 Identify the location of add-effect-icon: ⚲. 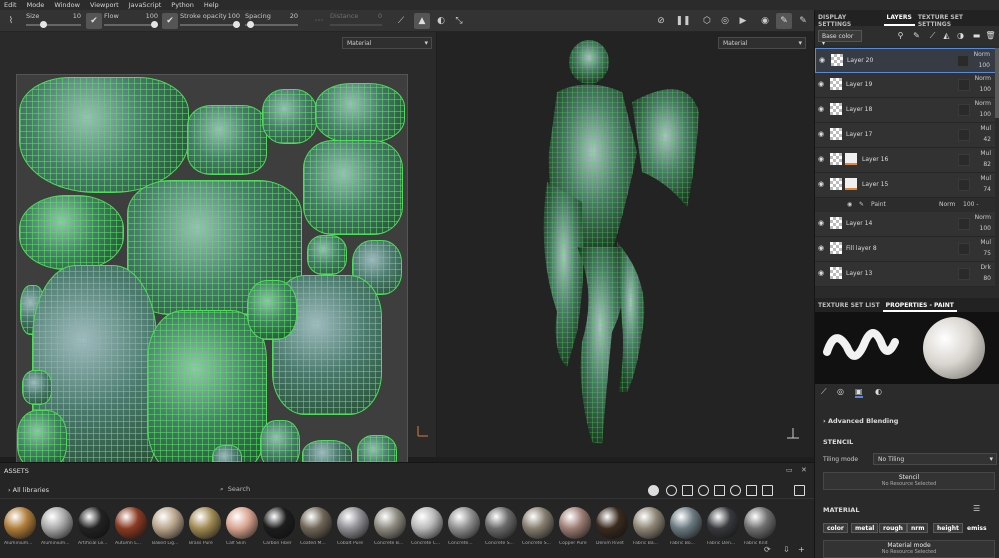
(900, 35).